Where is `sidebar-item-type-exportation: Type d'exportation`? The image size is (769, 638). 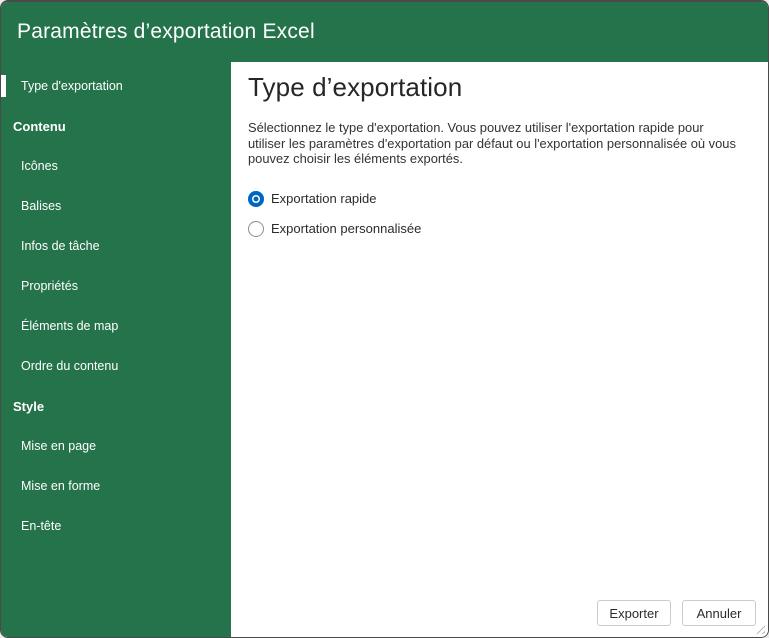 sidebar-item-type-exportation: Type d'exportation is located at coordinates (116, 86).